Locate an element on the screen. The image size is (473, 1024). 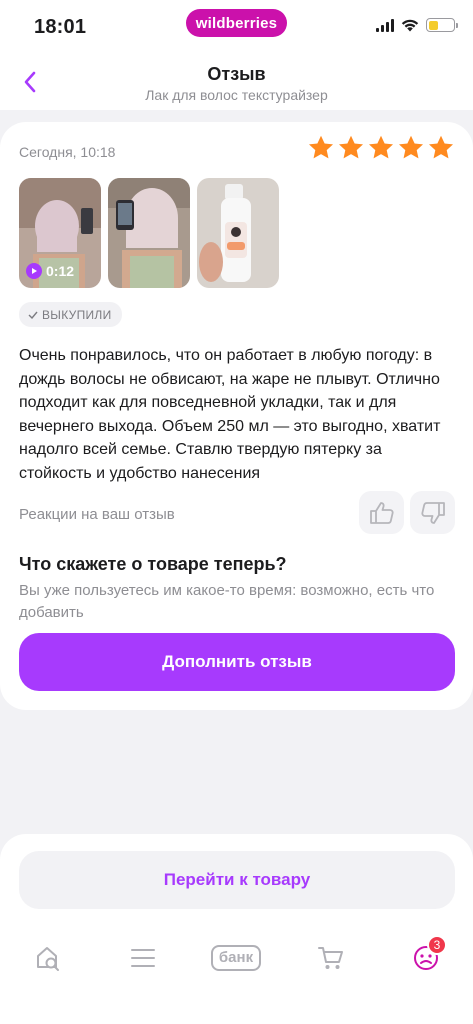
review-photos: 0:12 is located at coordinates (149, 233).